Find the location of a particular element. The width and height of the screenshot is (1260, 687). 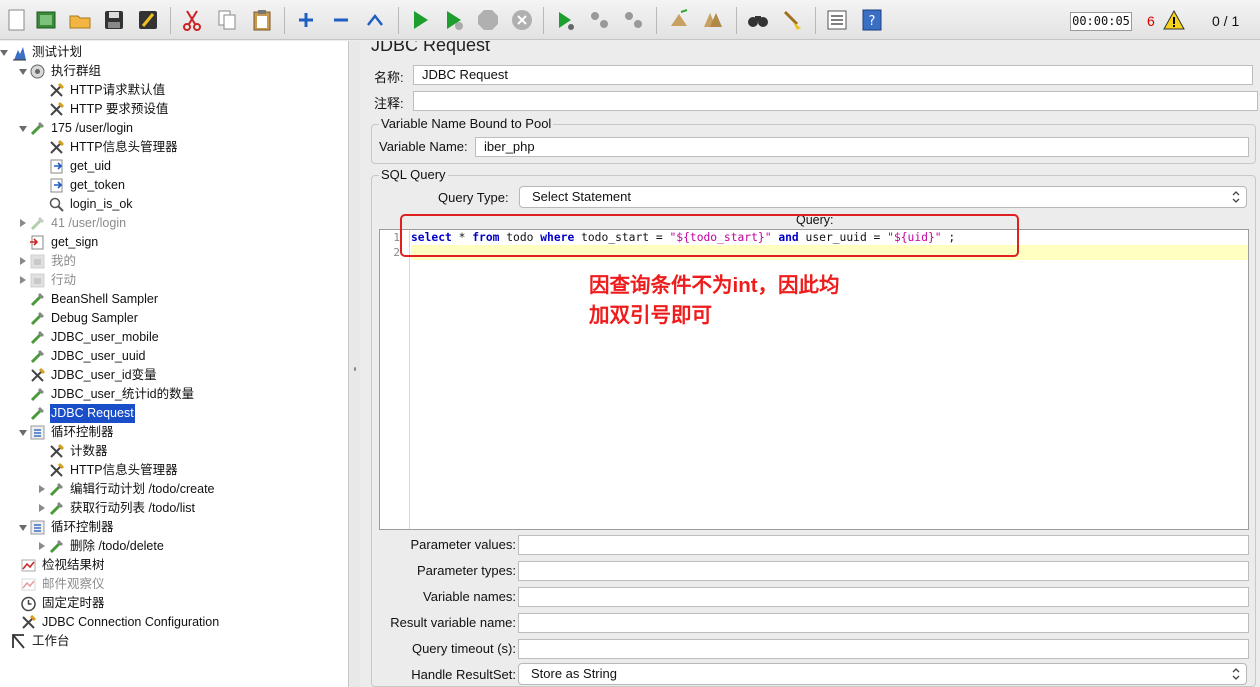

tree-node: JDBC Request is located at coordinates (76, 413).